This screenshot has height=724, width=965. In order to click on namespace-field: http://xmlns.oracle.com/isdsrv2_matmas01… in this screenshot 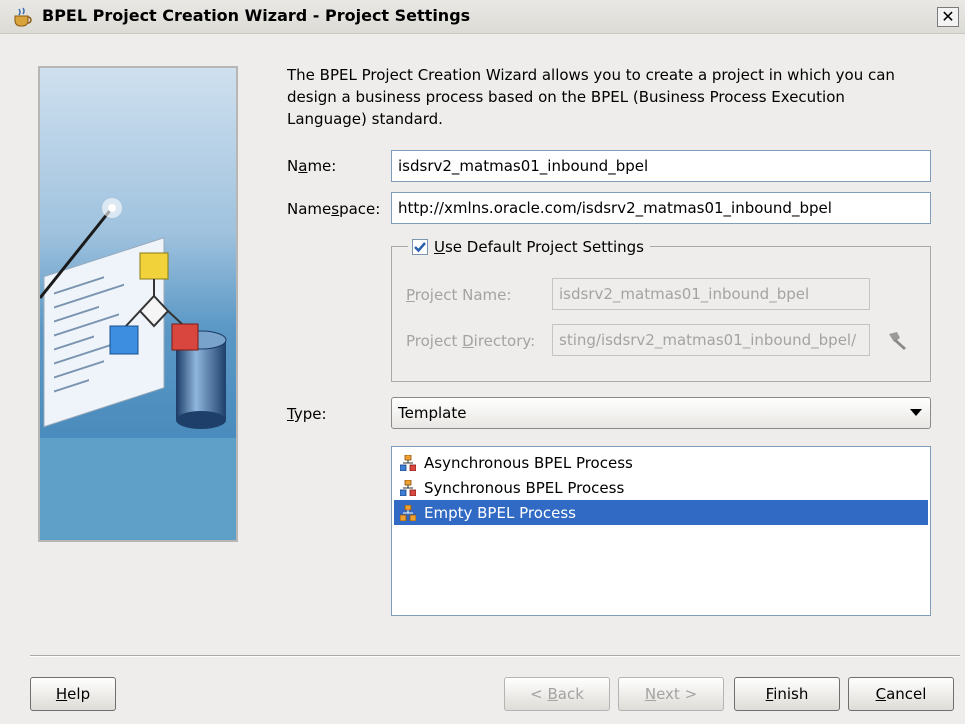, I will do `click(661, 208)`.